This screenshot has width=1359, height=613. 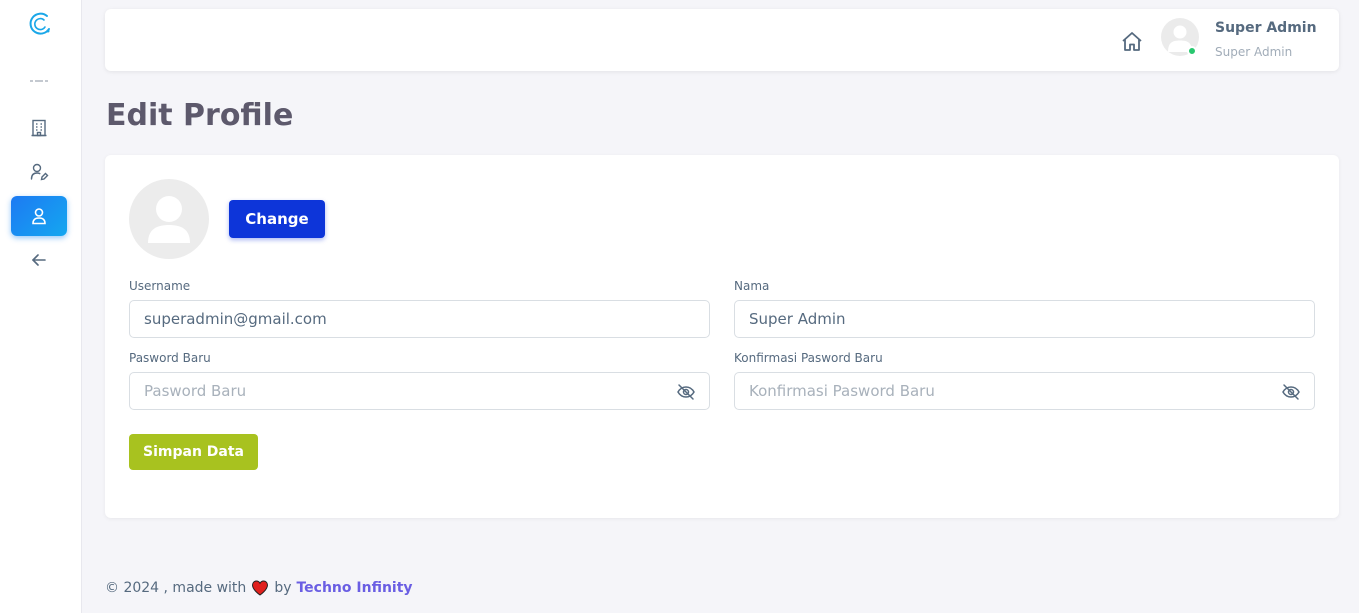 What do you see at coordinates (808, 358) in the screenshot?
I see `confirm-password-label: Konfirmasi Pasword Baru` at bounding box center [808, 358].